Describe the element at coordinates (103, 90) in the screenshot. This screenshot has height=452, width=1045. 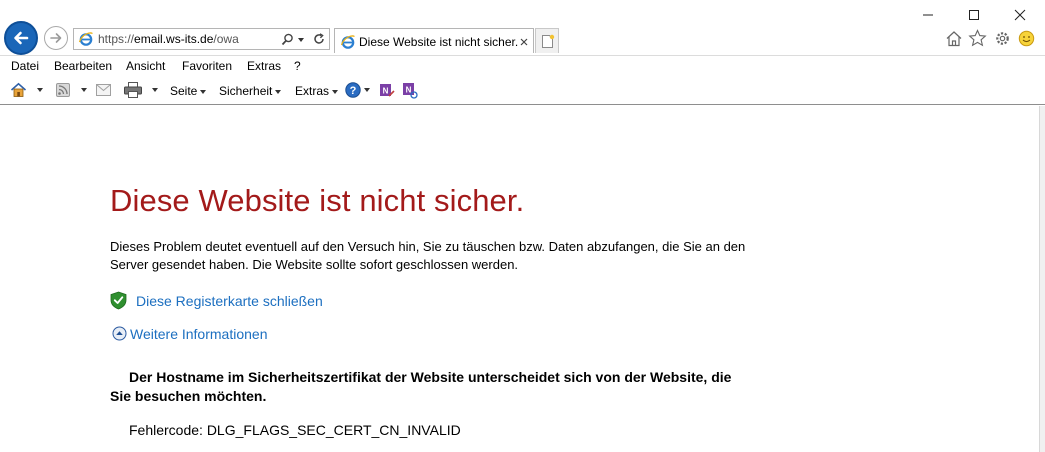
I see `mail-icon` at that location.